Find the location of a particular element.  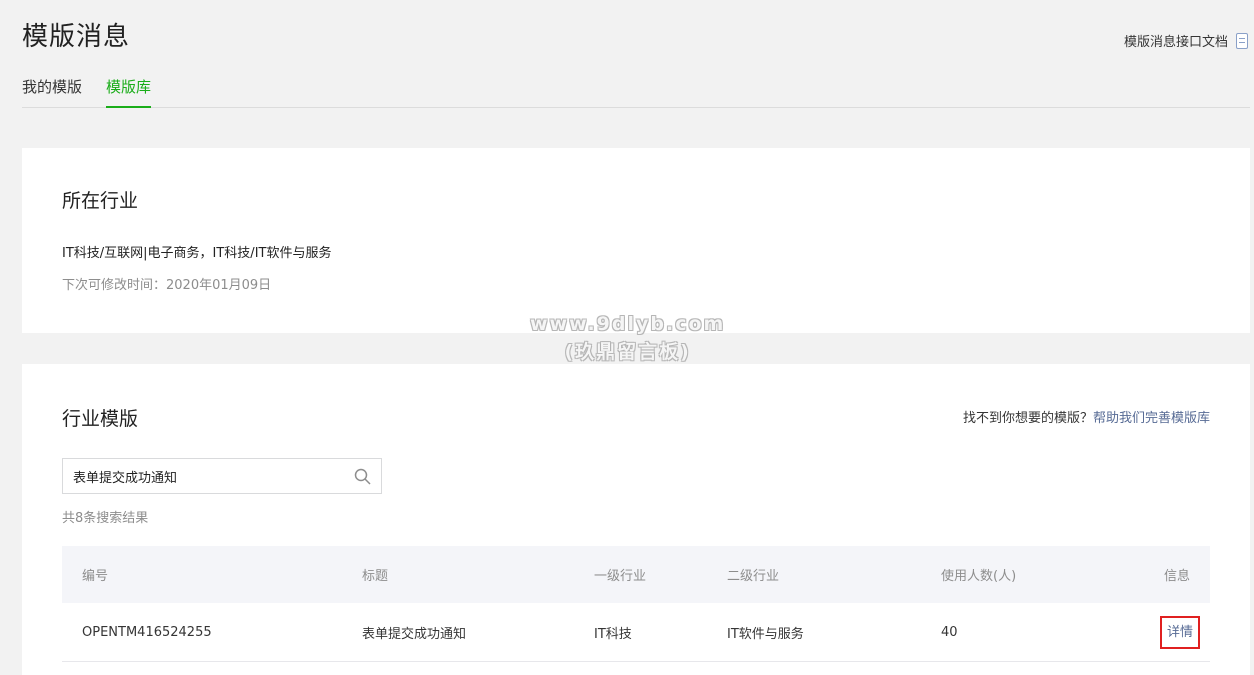

modify-time: 下次可修改时间：2020年01月09日 is located at coordinates (167, 285).